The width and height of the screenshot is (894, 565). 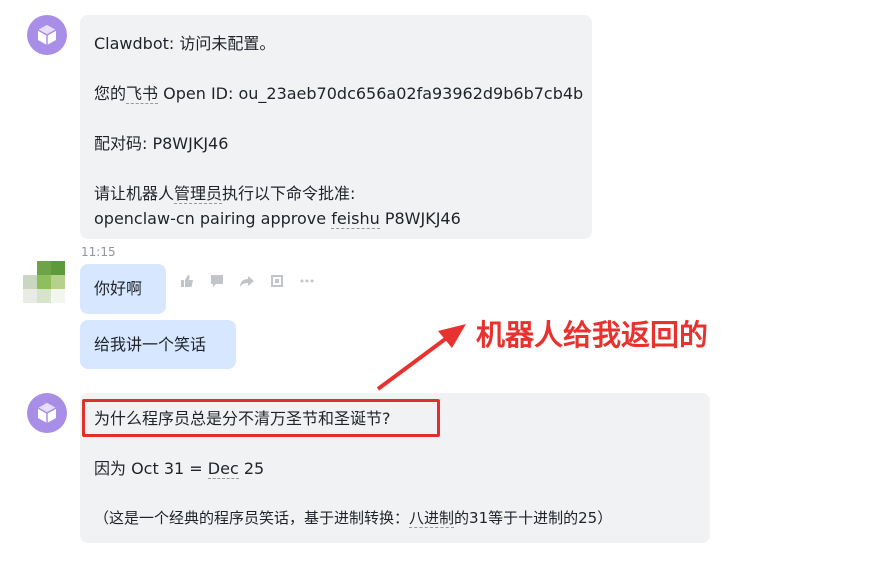 What do you see at coordinates (134, 193) in the screenshot?
I see `text-span: 请让机器人` at bounding box center [134, 193].